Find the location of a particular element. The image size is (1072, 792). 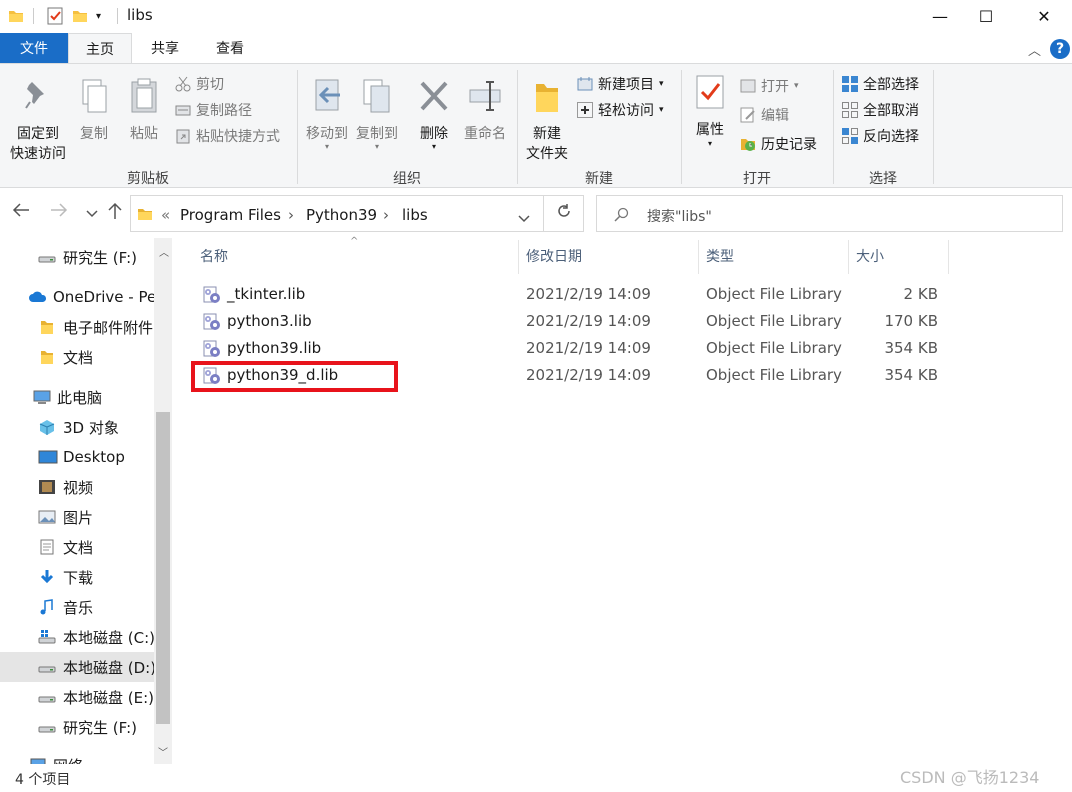

move-to-icon is located at coordinates (327, 99).